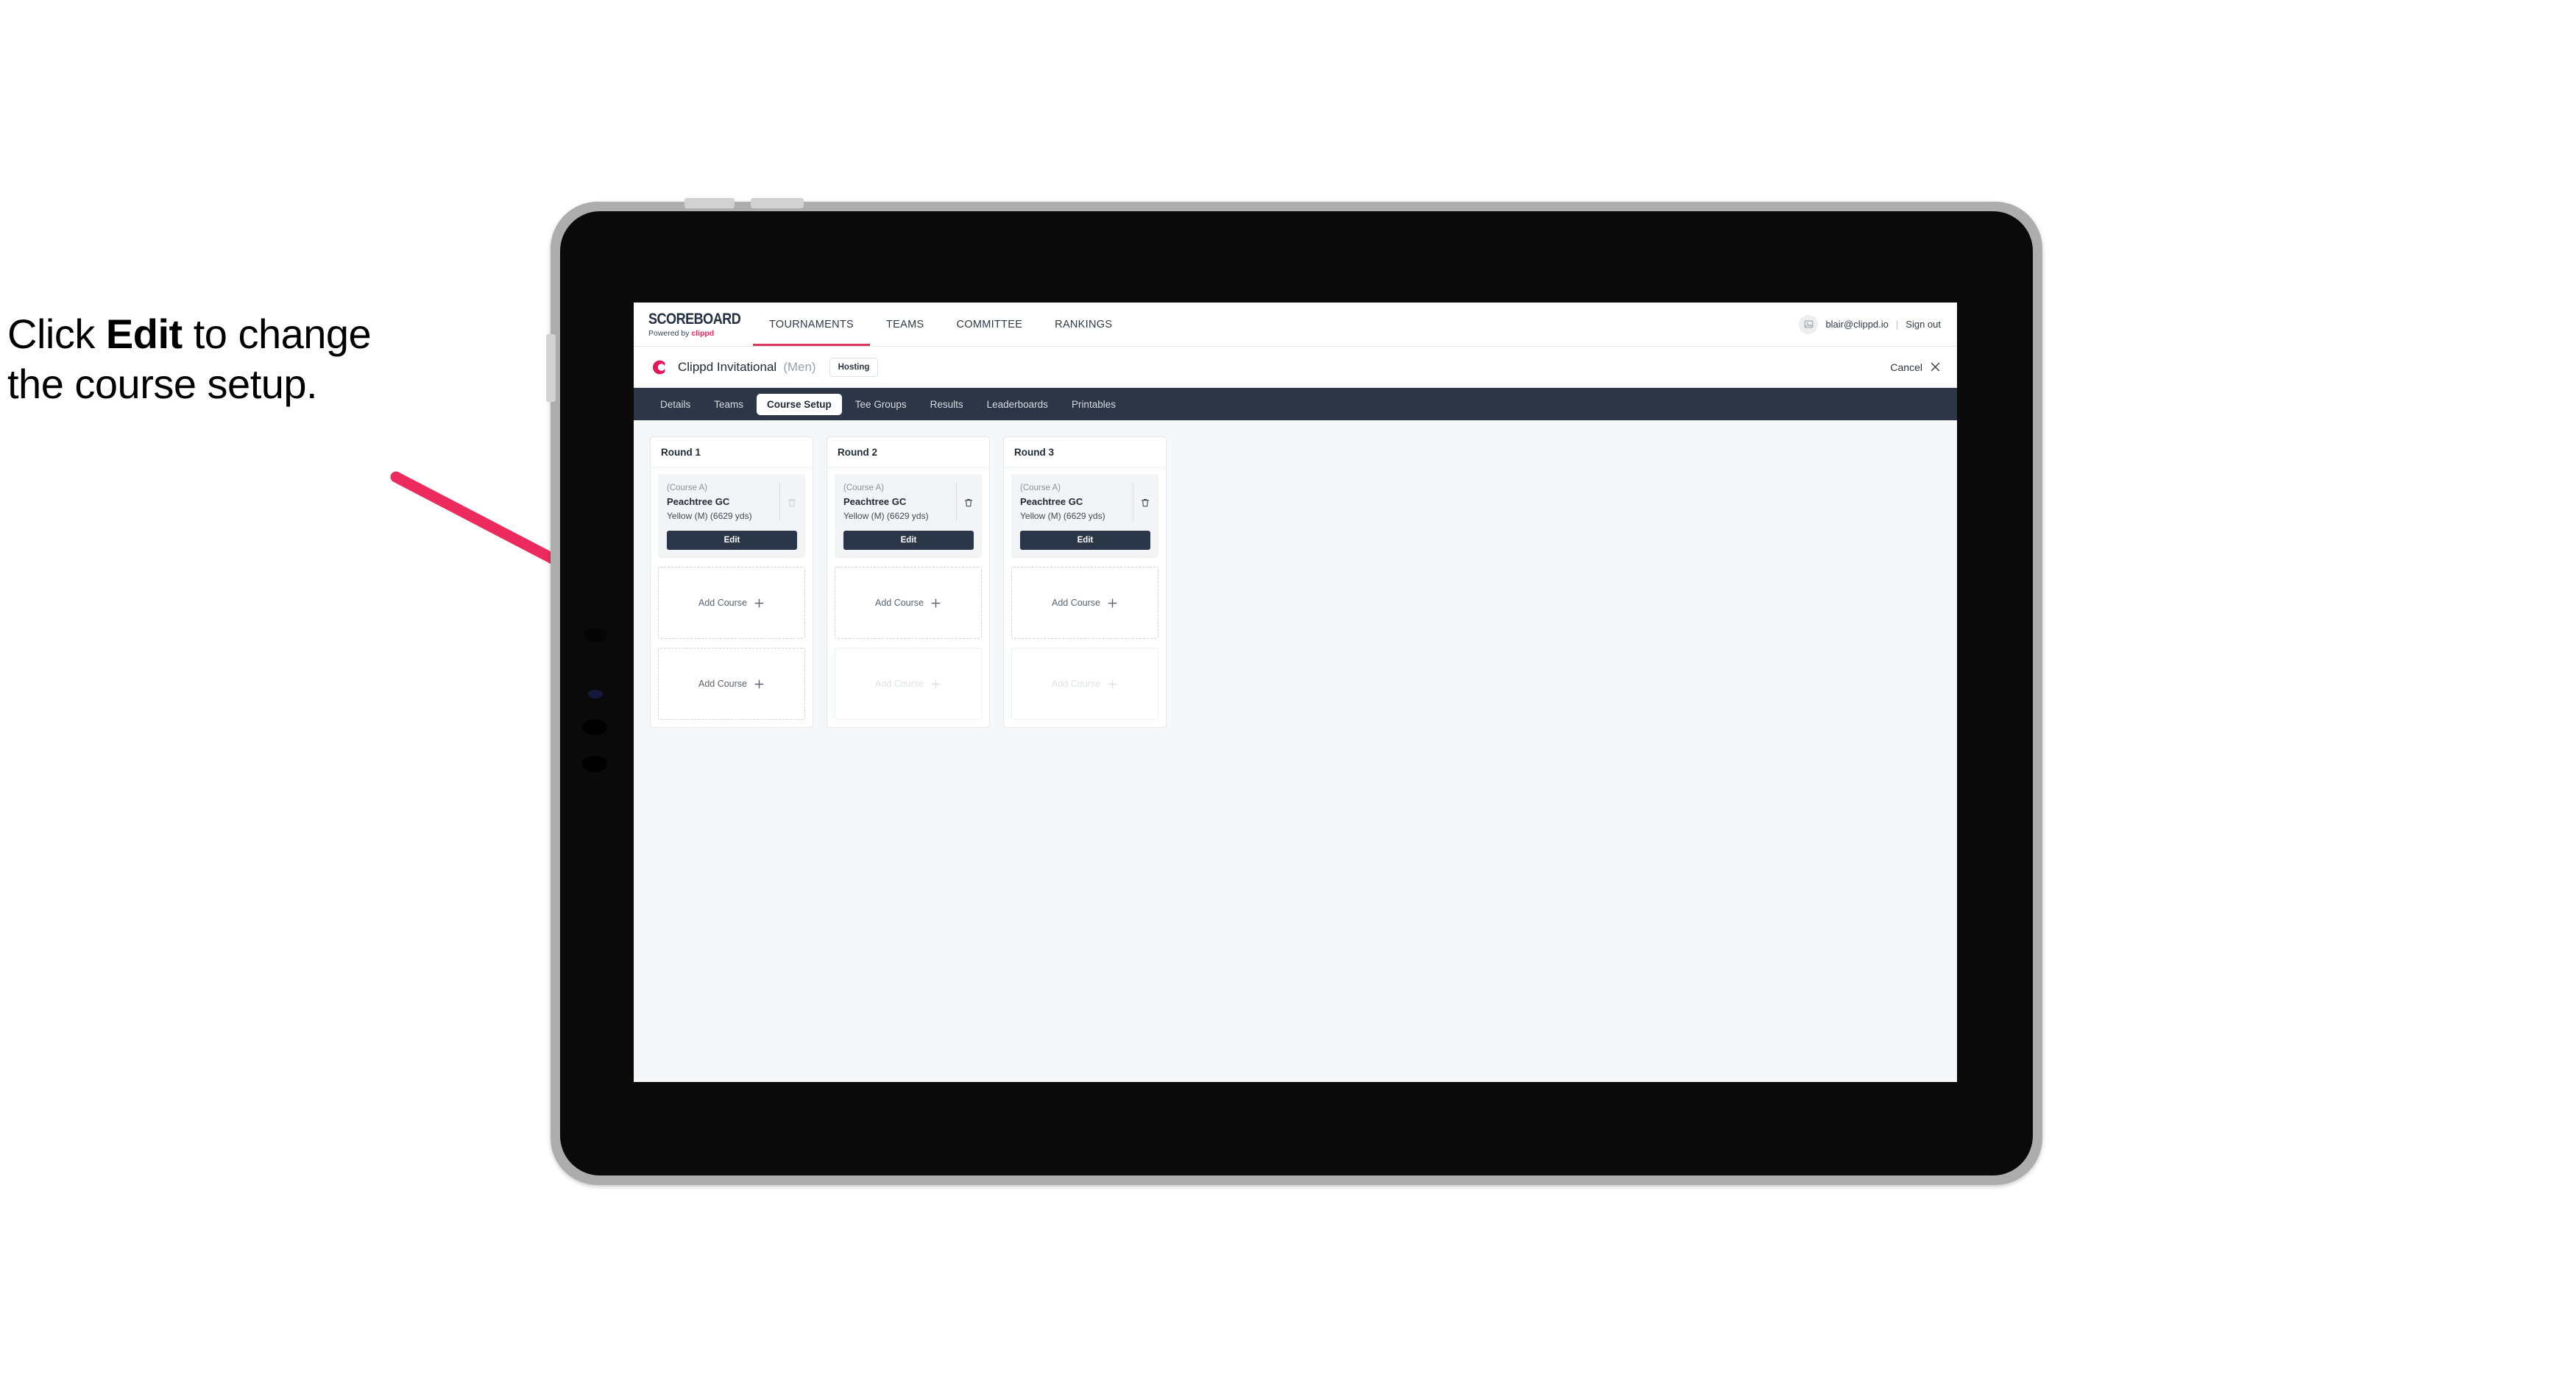 This screenshot has height=1386, width=2576. Describe the element at coordinates (1295, 913) in the screenshot. I see `content-empty-area` at that location.